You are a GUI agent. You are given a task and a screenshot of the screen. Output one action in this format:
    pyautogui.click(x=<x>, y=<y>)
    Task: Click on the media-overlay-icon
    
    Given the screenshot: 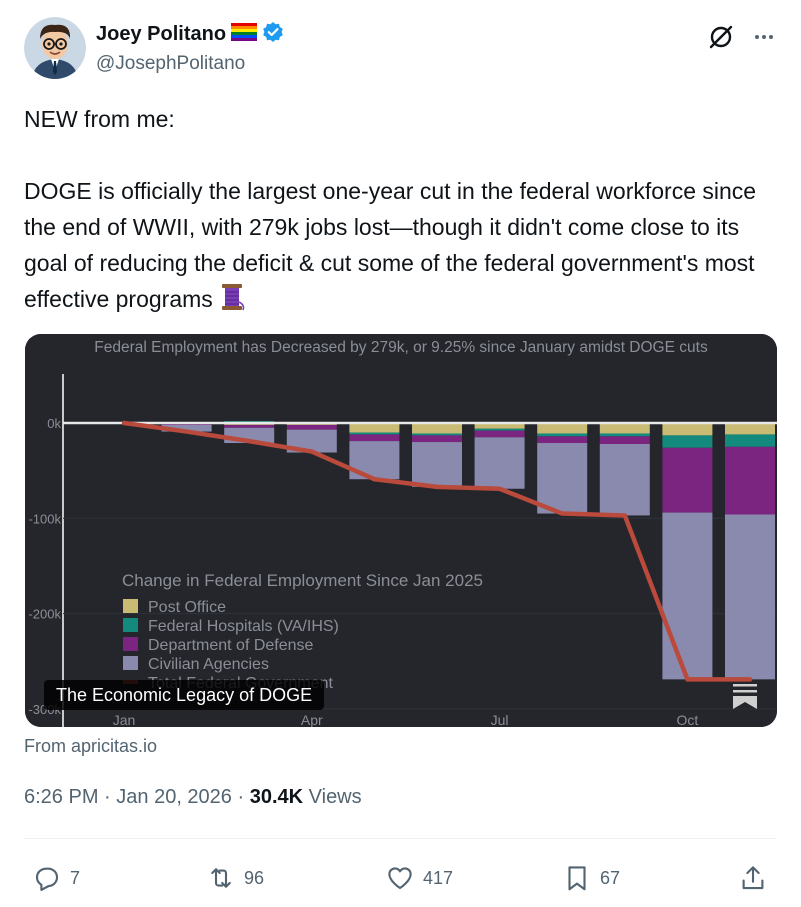 What is the action you would take?
    pyautogui.click(x=745, y=696)
    